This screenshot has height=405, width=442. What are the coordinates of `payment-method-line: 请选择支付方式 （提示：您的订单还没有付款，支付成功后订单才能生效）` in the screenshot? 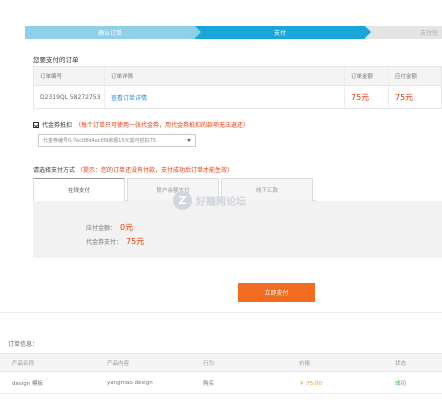 It's located at (133, 169).